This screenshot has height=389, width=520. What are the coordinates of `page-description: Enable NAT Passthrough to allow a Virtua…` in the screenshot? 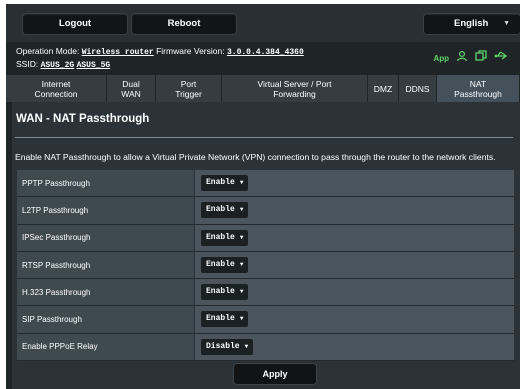 It's located at (255, 157).